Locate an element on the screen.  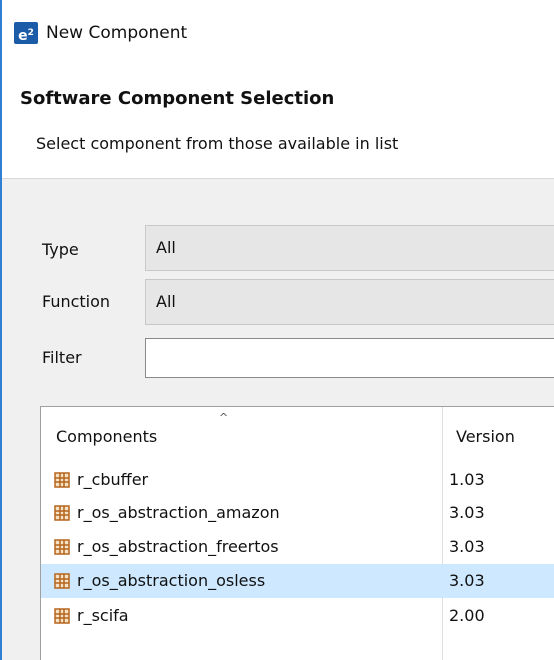
column-header-version: Version is located at coordinates (485, 436).